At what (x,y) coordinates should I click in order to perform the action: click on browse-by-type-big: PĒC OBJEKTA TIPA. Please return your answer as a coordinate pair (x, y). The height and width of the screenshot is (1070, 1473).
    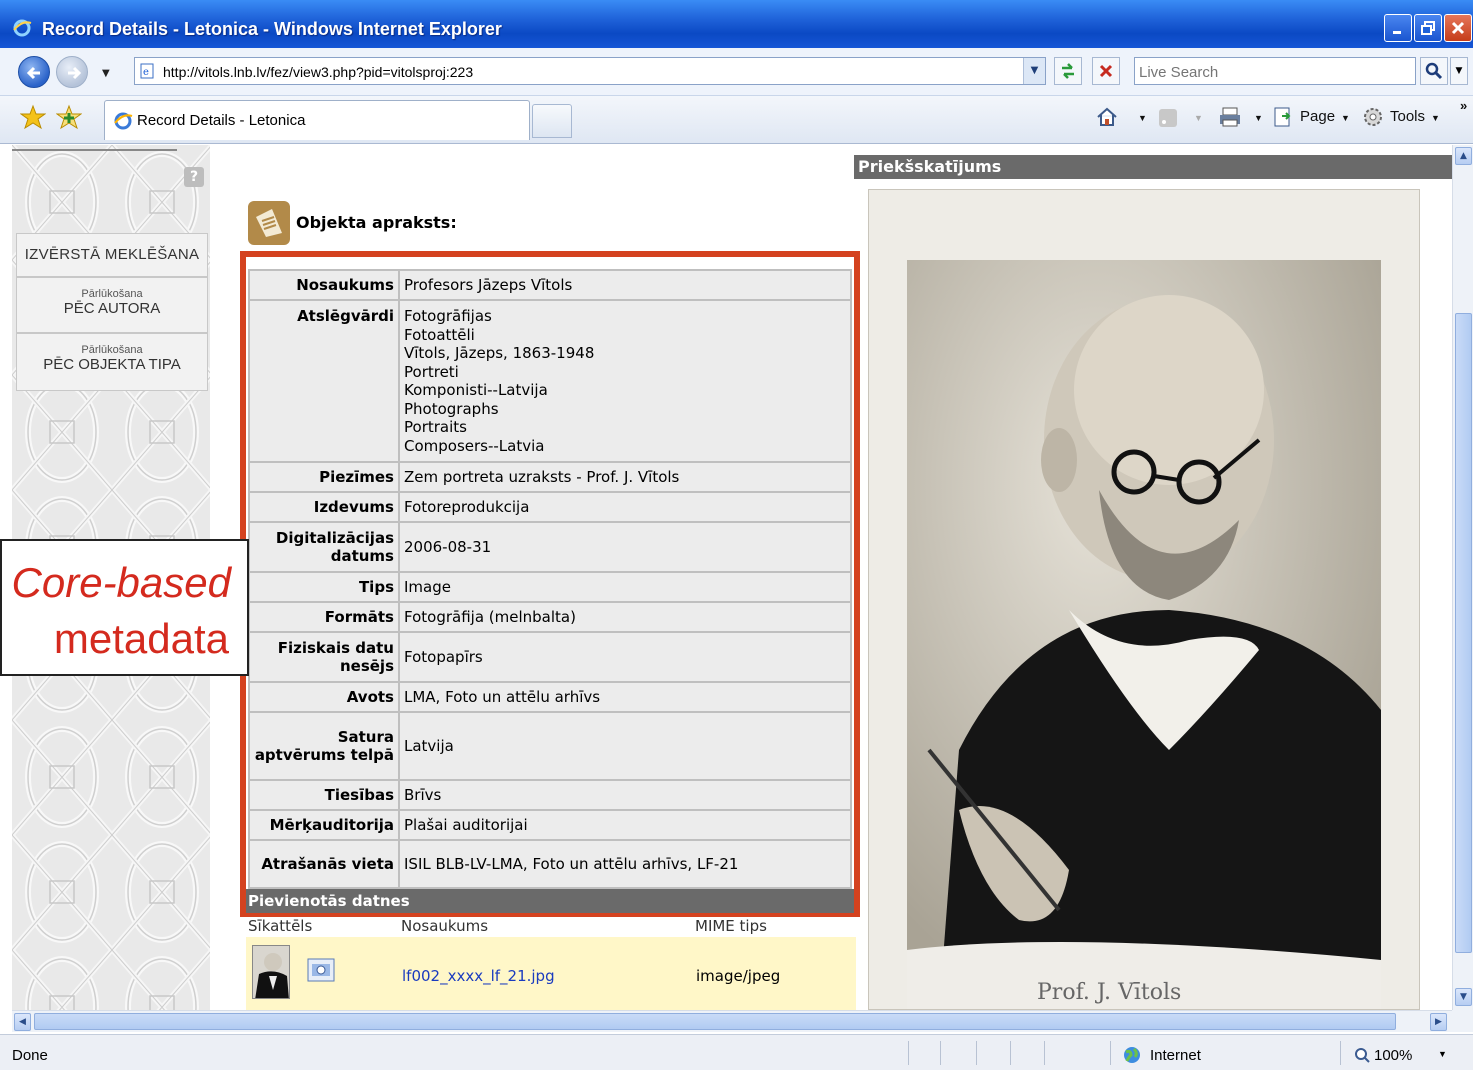
    Looking at the image, I should click on (112, 364).